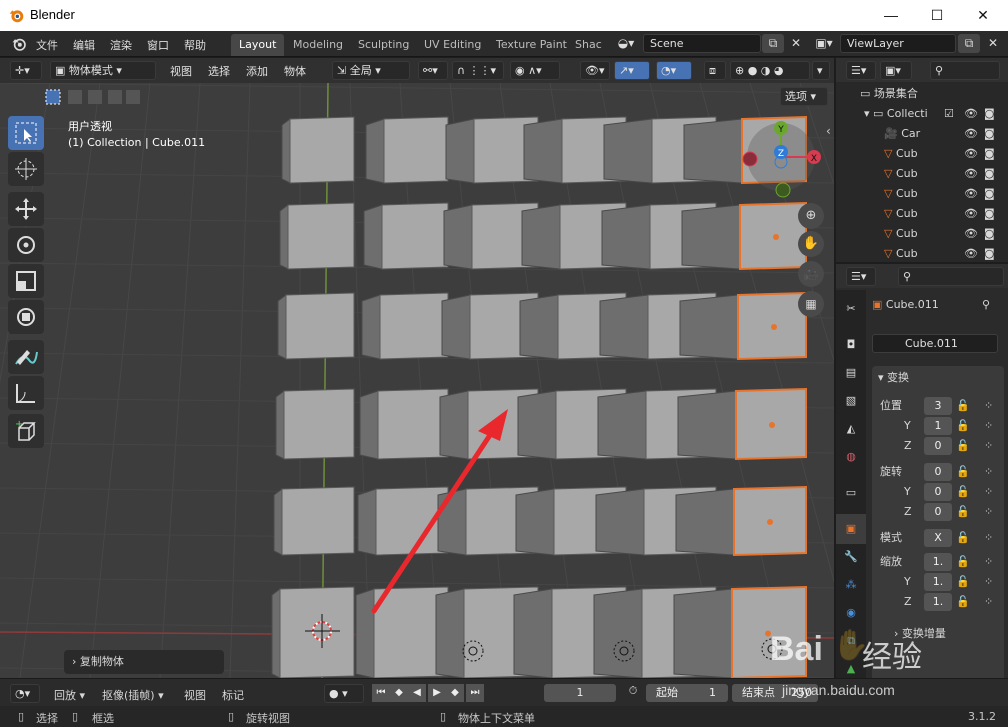  Describe the element at coordinates (417, 693) in the screenshot. I see `play-reverse-icon: ◀` at that location.